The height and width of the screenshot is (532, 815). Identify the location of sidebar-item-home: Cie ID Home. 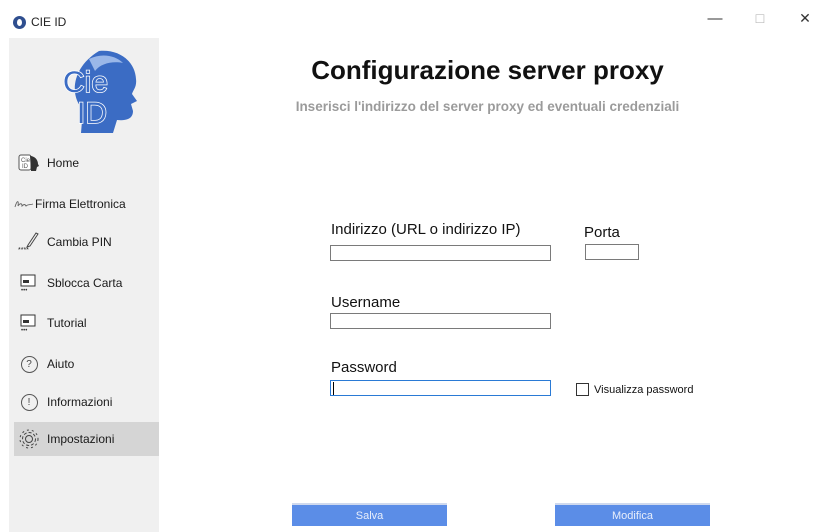
(86, 163).